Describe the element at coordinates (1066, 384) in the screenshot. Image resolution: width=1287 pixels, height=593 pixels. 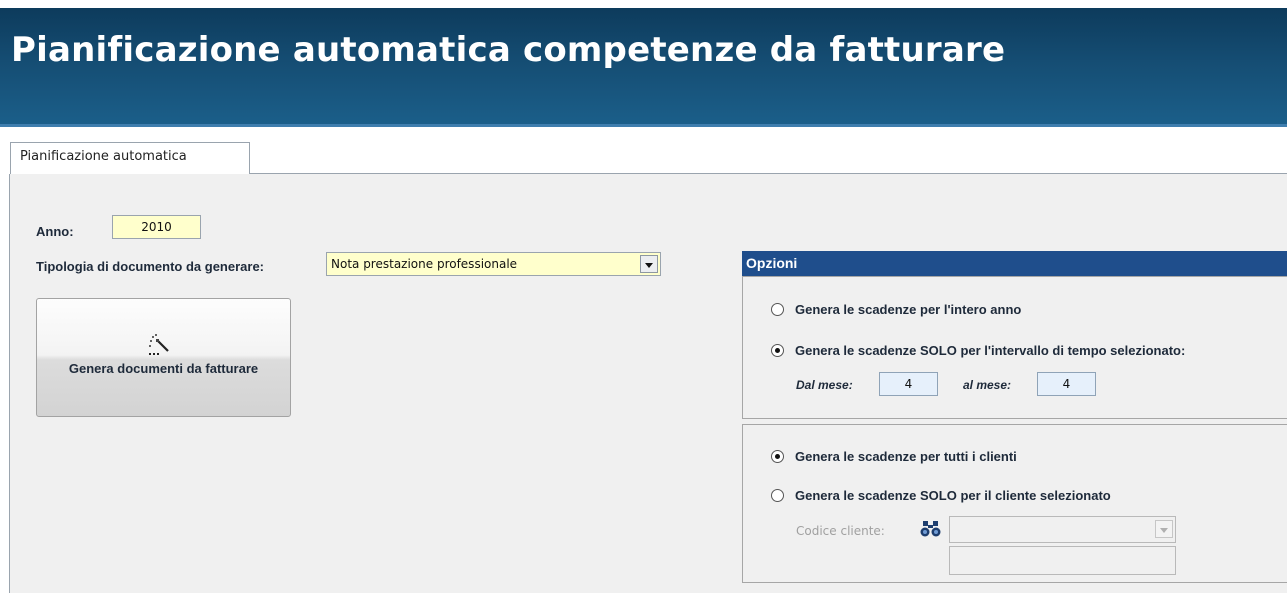
I see `al-mese-field: 4` at that location.